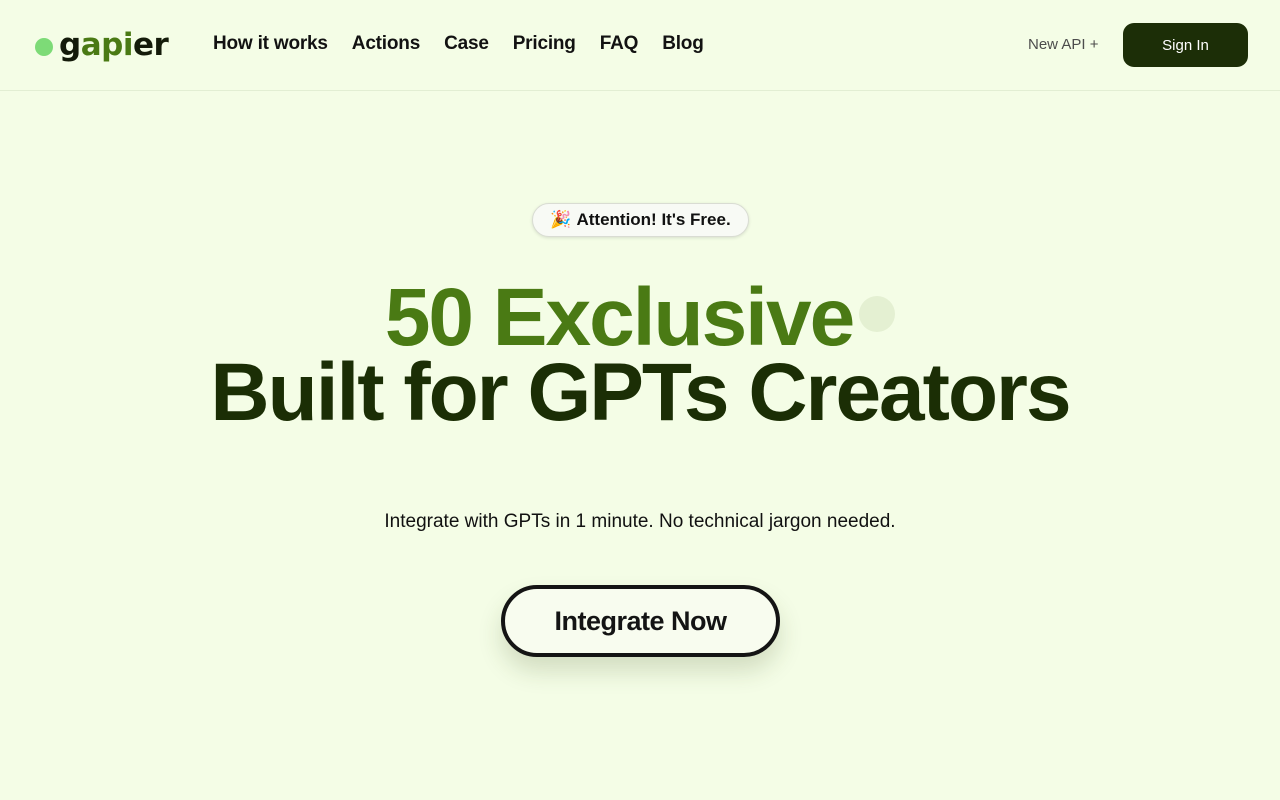 Image resolution: width=1280 pixels, height=800 pixels. Describe the element at coordinates (640, 621) in the screenshot. I see `integrate-now-button: Integrate Now` at that location.